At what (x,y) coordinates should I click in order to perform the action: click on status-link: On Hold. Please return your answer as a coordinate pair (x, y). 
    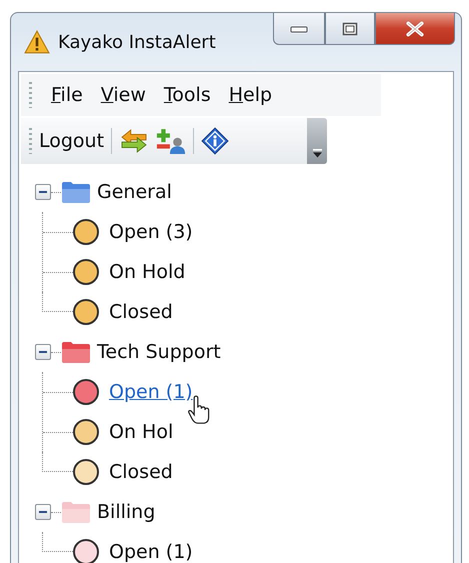
    Looking at the image, I should click on (147, 272).